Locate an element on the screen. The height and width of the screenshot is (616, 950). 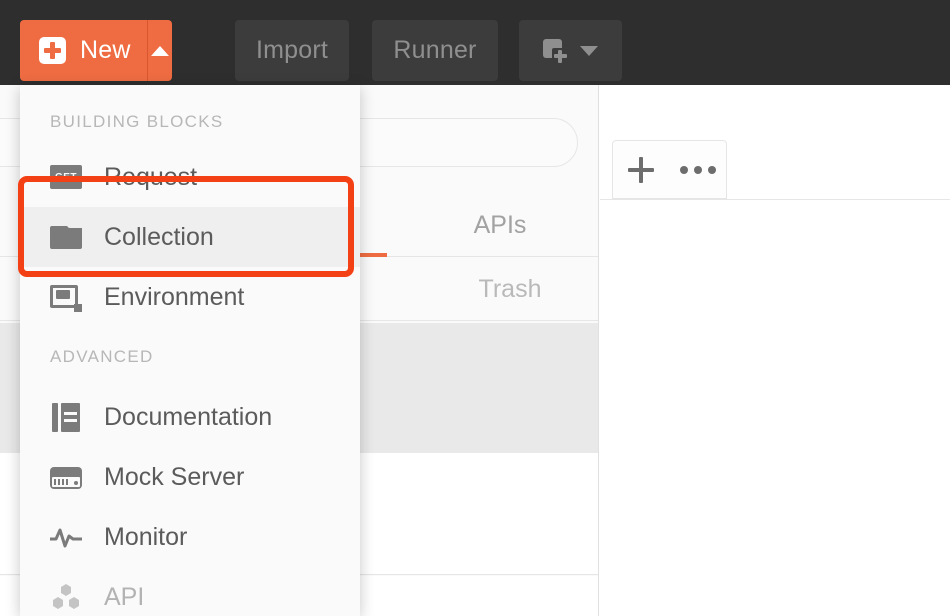
menu-item-monitor-label: Monitor is located at coordinates (146, 536).